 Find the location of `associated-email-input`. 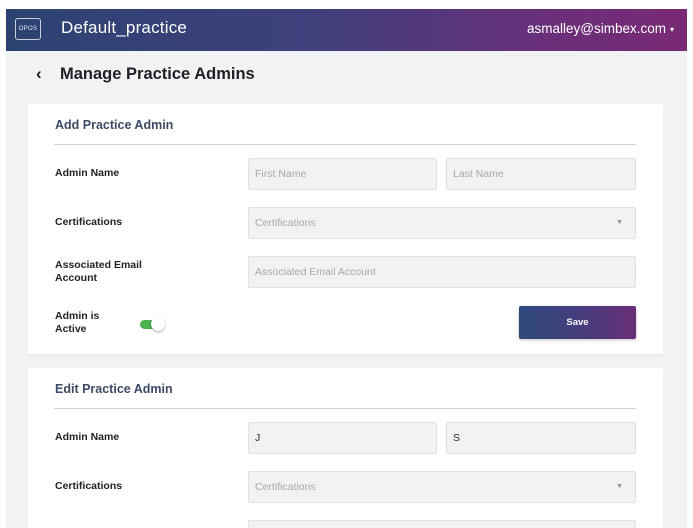

associated-email-input is located at coordinates (442, 524).